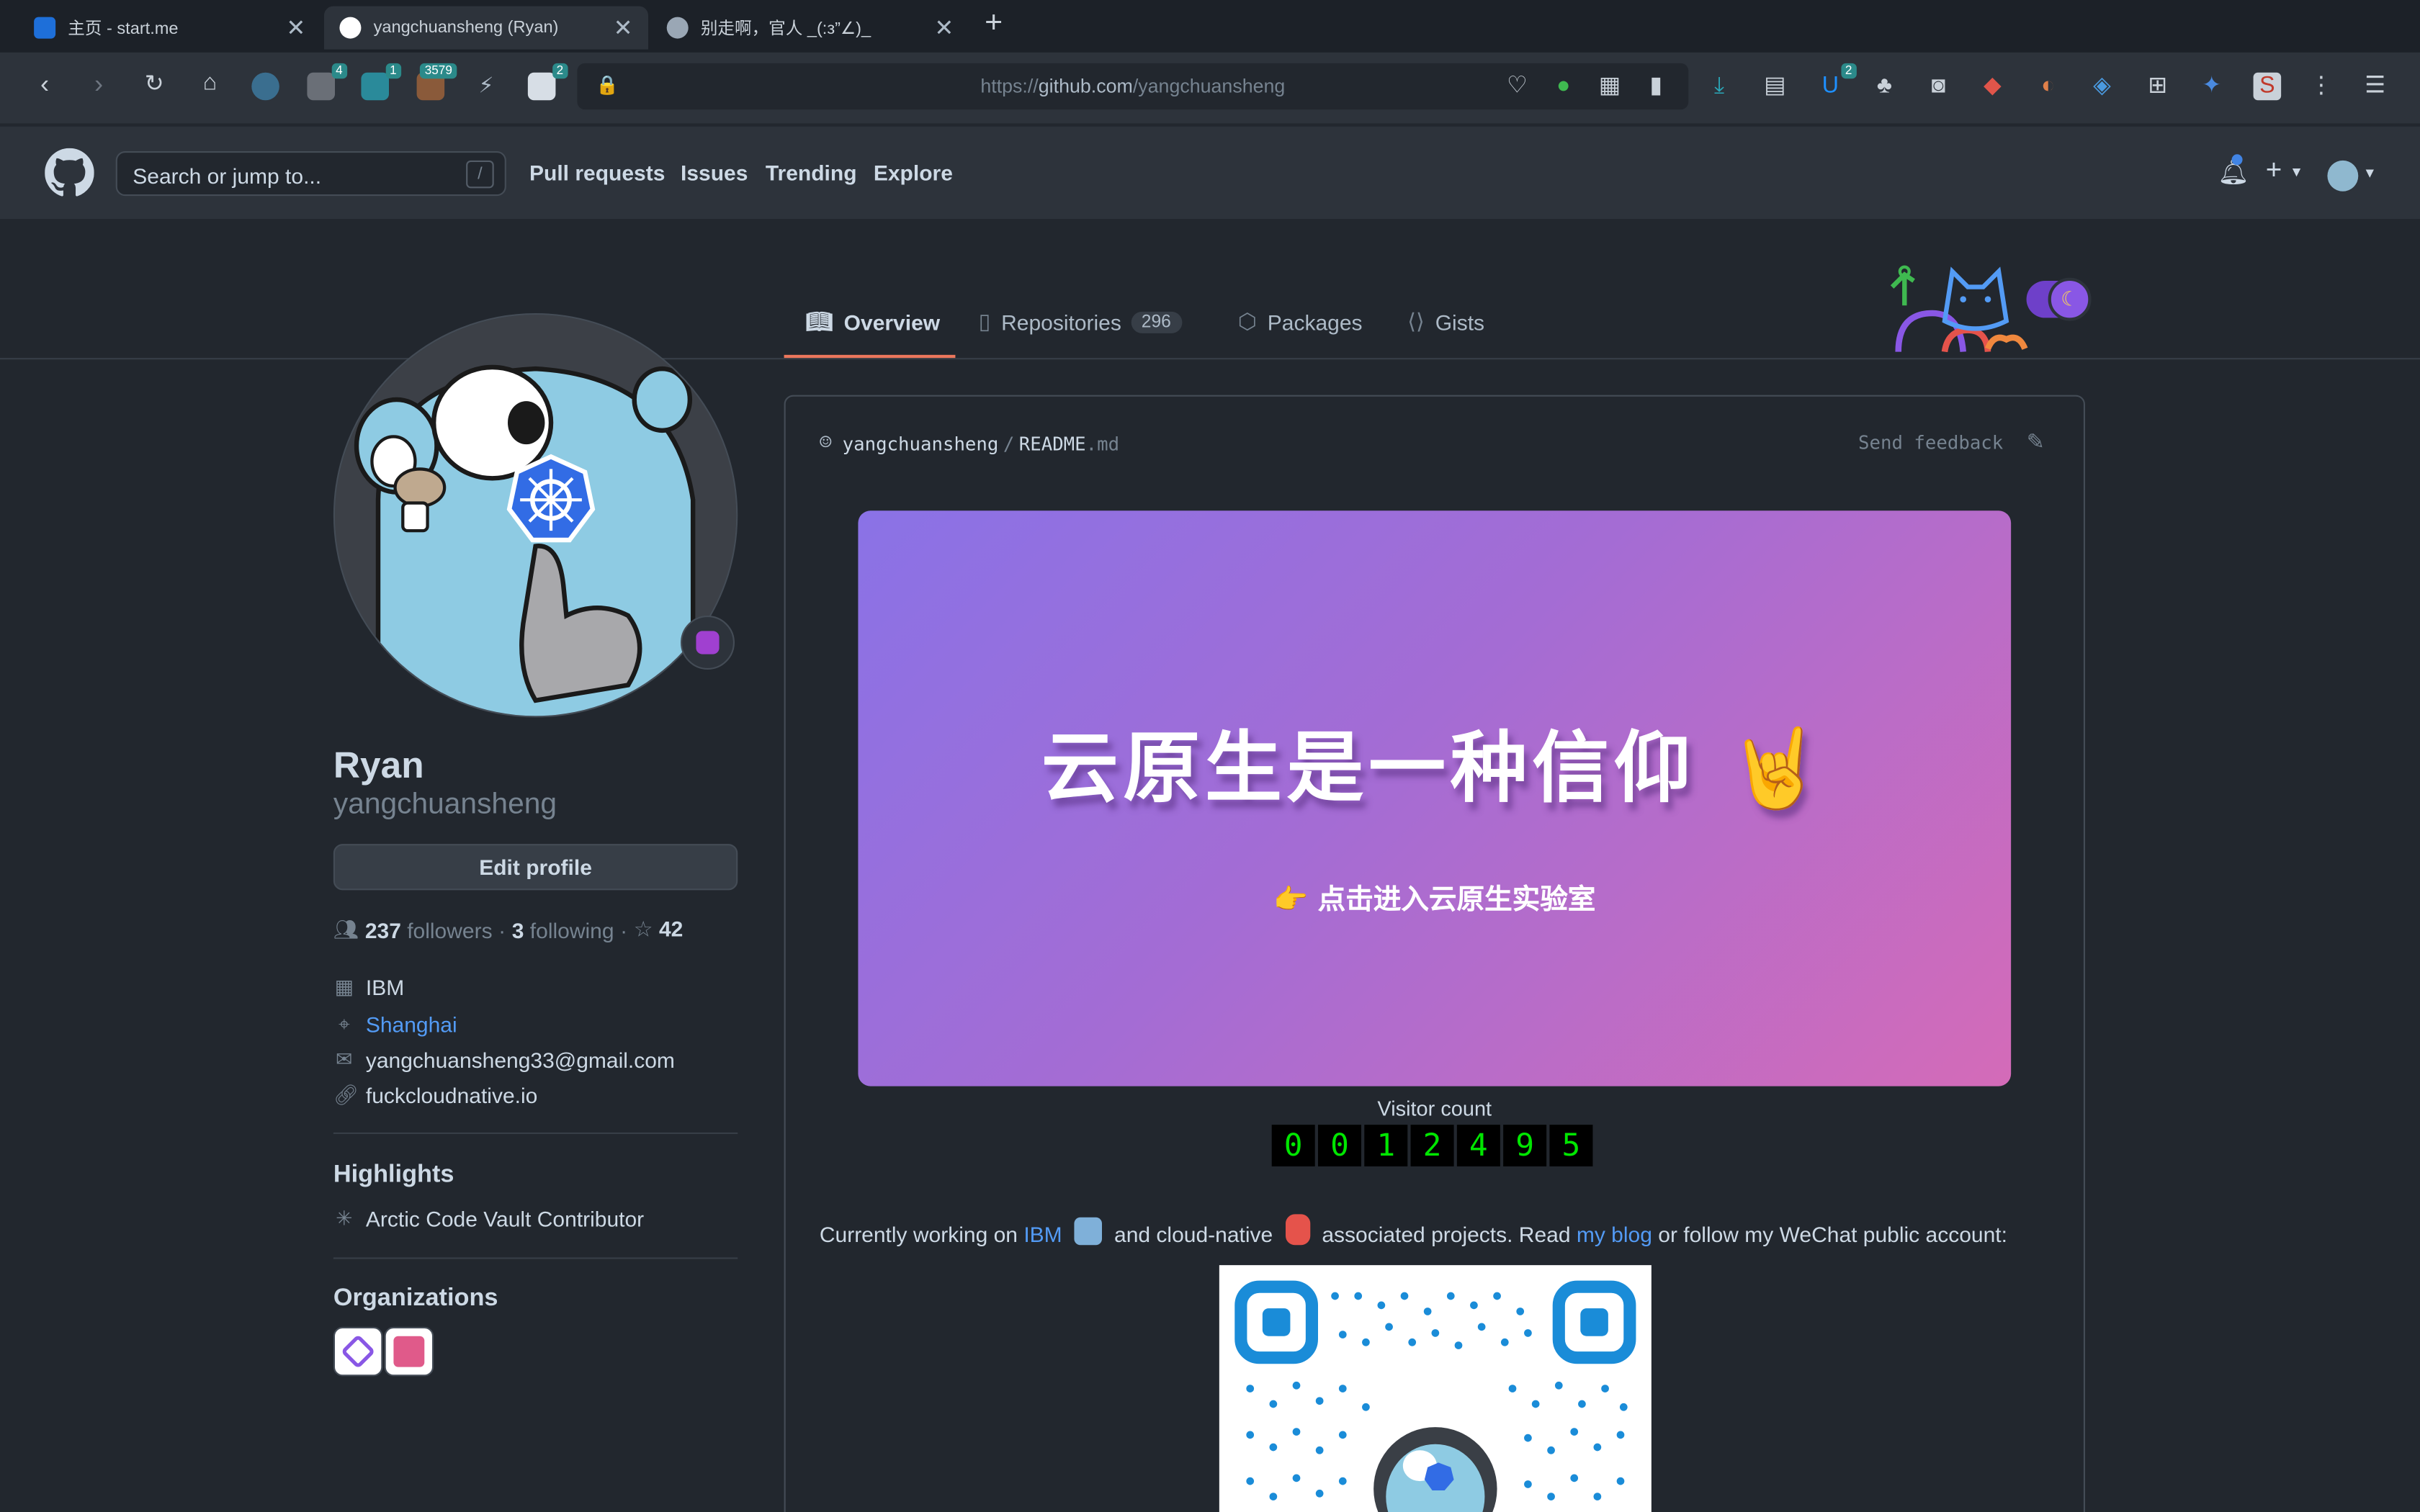  What do you see at coordinates (1434, 898) in the screenshot?
I see `banner-lab-link: 👉 点击进入云原生实验室` at bounding box center [1434, 898].